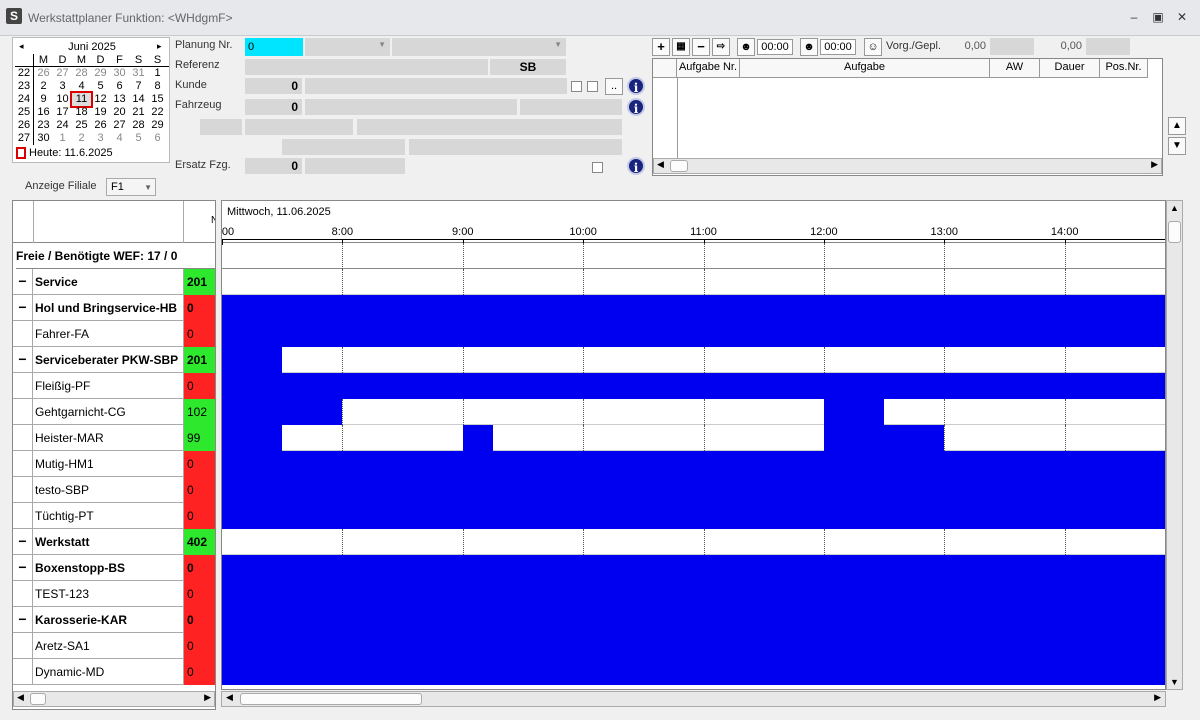  Describe the element at coordinates (119, 112) in the screenshot. I see `calendar-day: 20` at that location.